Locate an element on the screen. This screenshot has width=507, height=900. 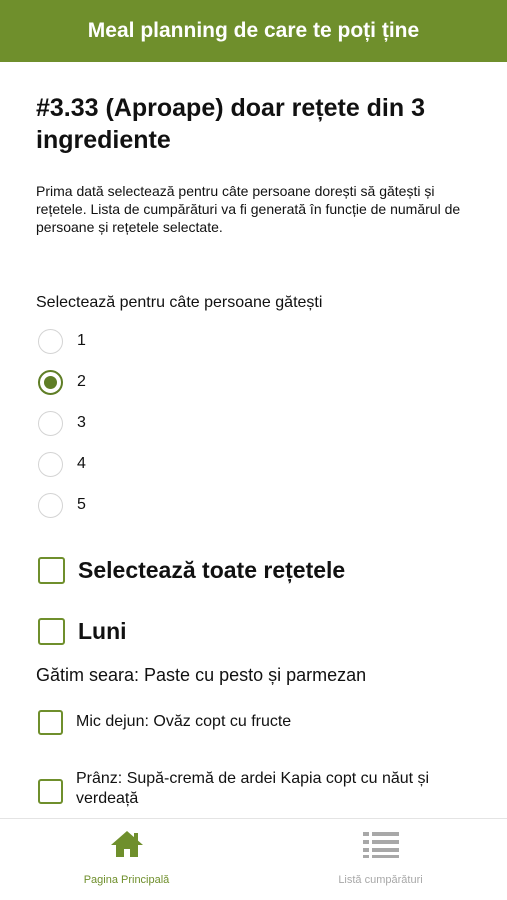
radio-option-1: 1 is located at coordinates (62, 341).